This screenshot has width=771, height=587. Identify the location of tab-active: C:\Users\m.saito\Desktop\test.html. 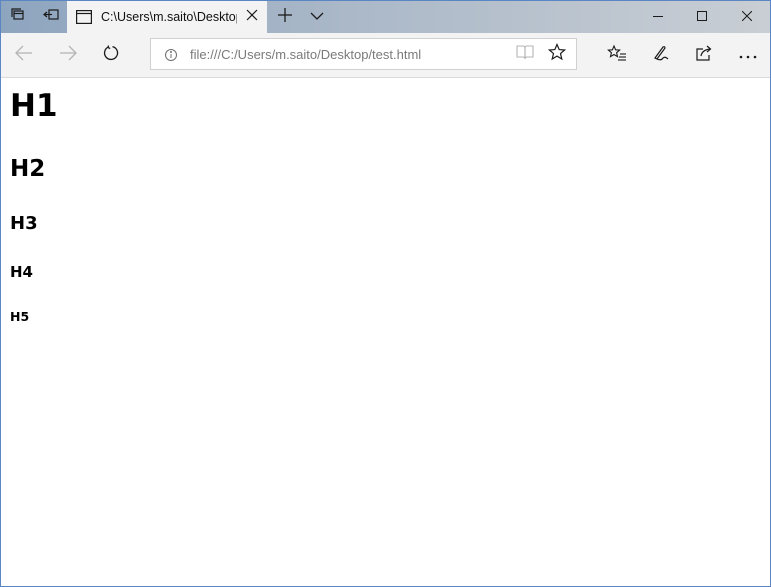
(167, 17).